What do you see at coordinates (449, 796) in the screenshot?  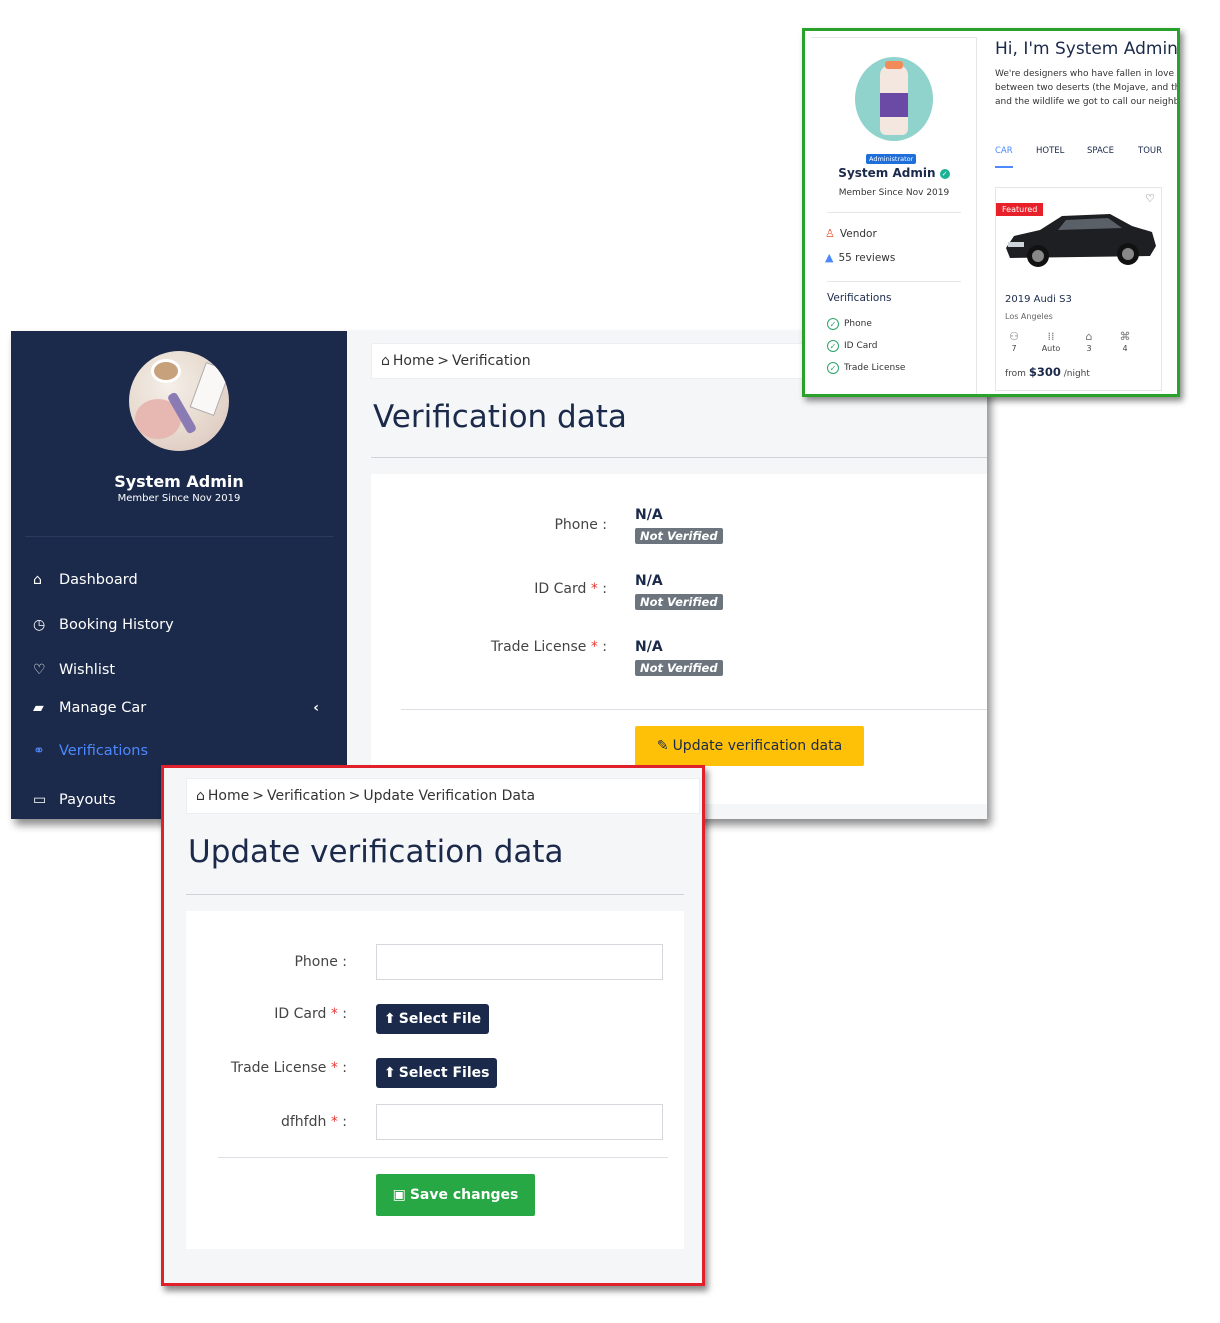 I see `breadcrumb-current: Update Verification Data` at bounding box center [449, 796].